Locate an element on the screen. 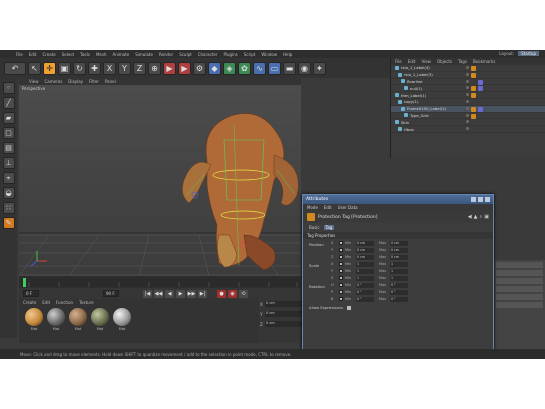  om-menu-bookmarks: Bookmarks is located at coordinates (484, 61).